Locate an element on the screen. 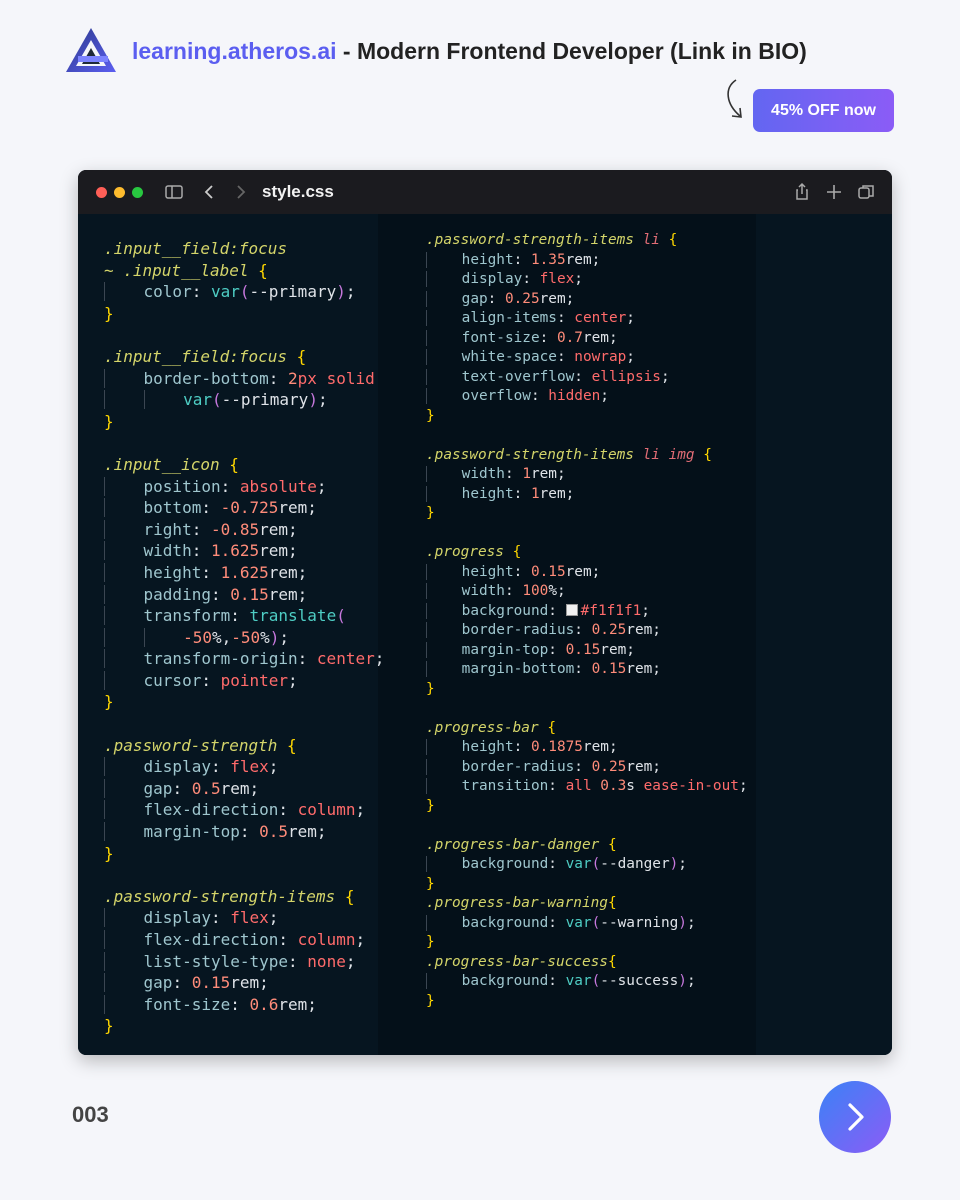 This screenshot has height=1200, width=960. close-window-button is located at coordinates (101, 192).